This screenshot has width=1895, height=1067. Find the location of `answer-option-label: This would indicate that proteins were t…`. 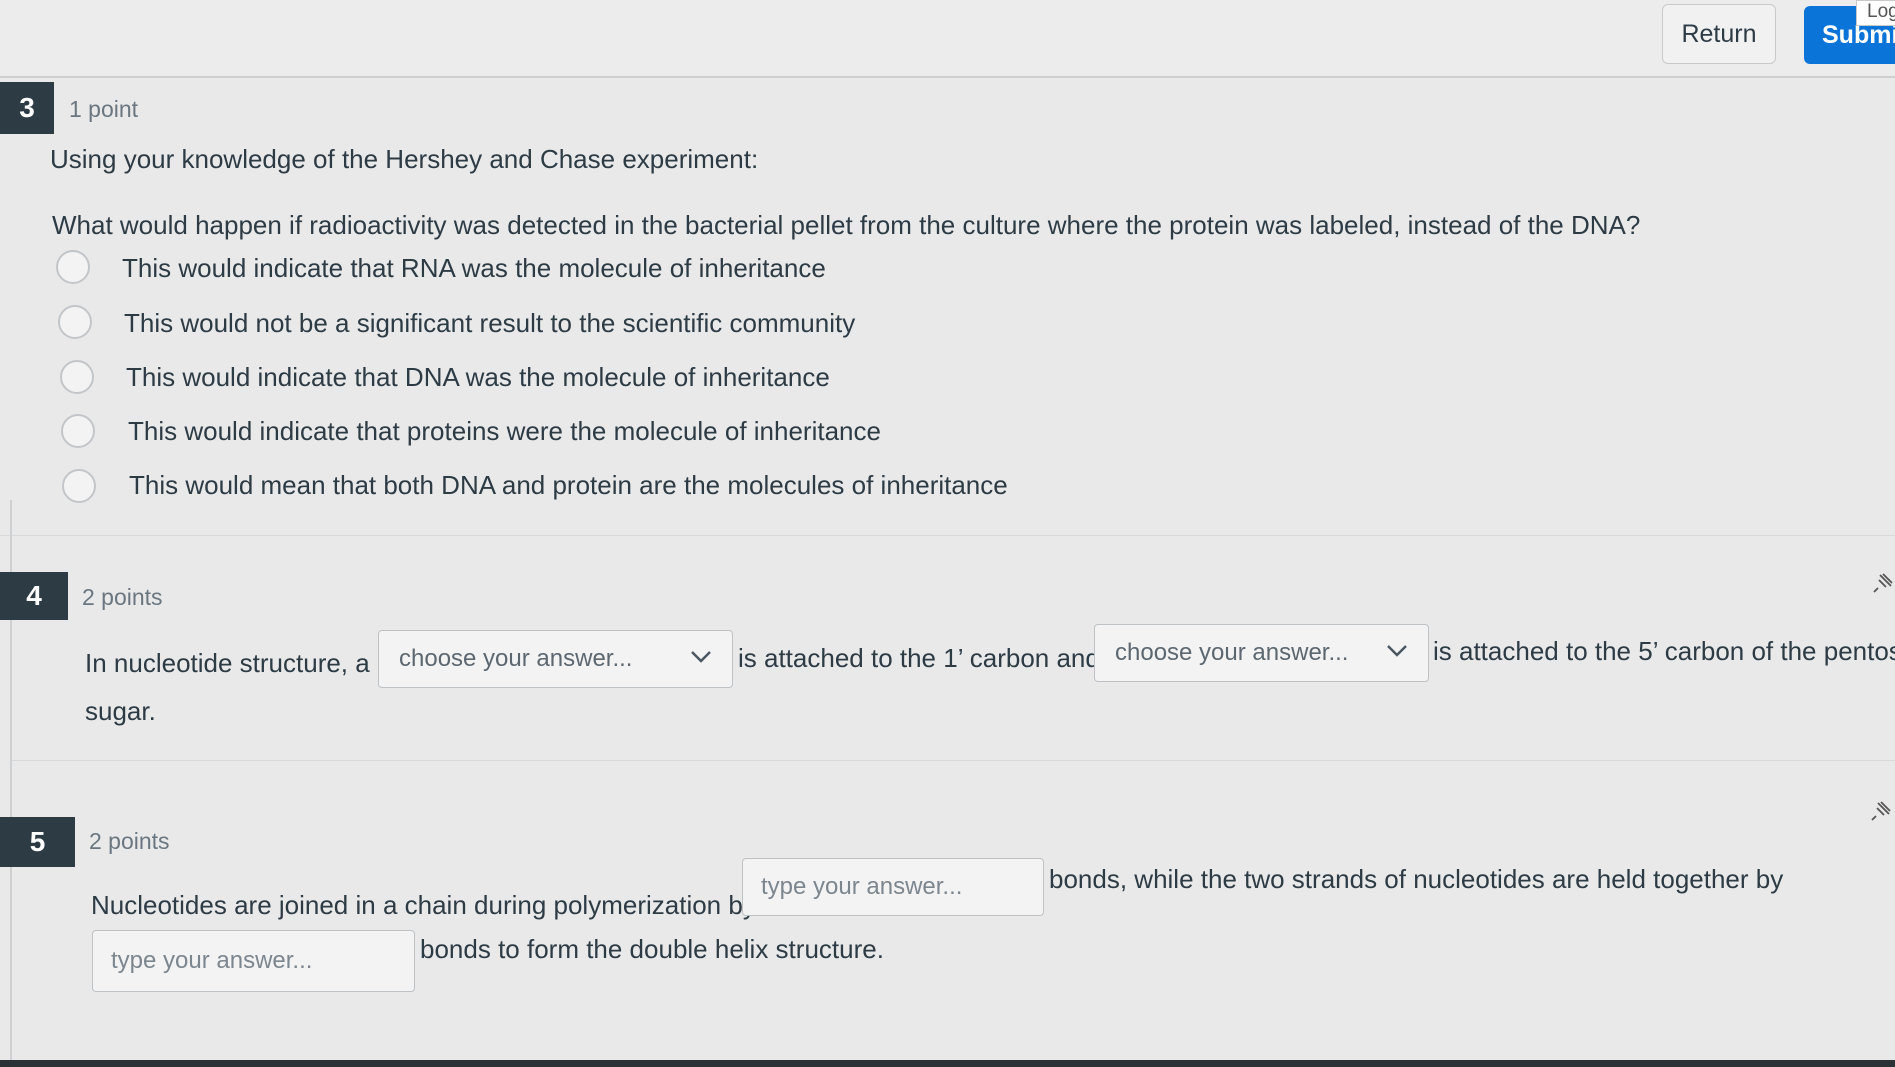

answer-option-label: This would indicate that proteins were t… is located at coordinates (504, 431).